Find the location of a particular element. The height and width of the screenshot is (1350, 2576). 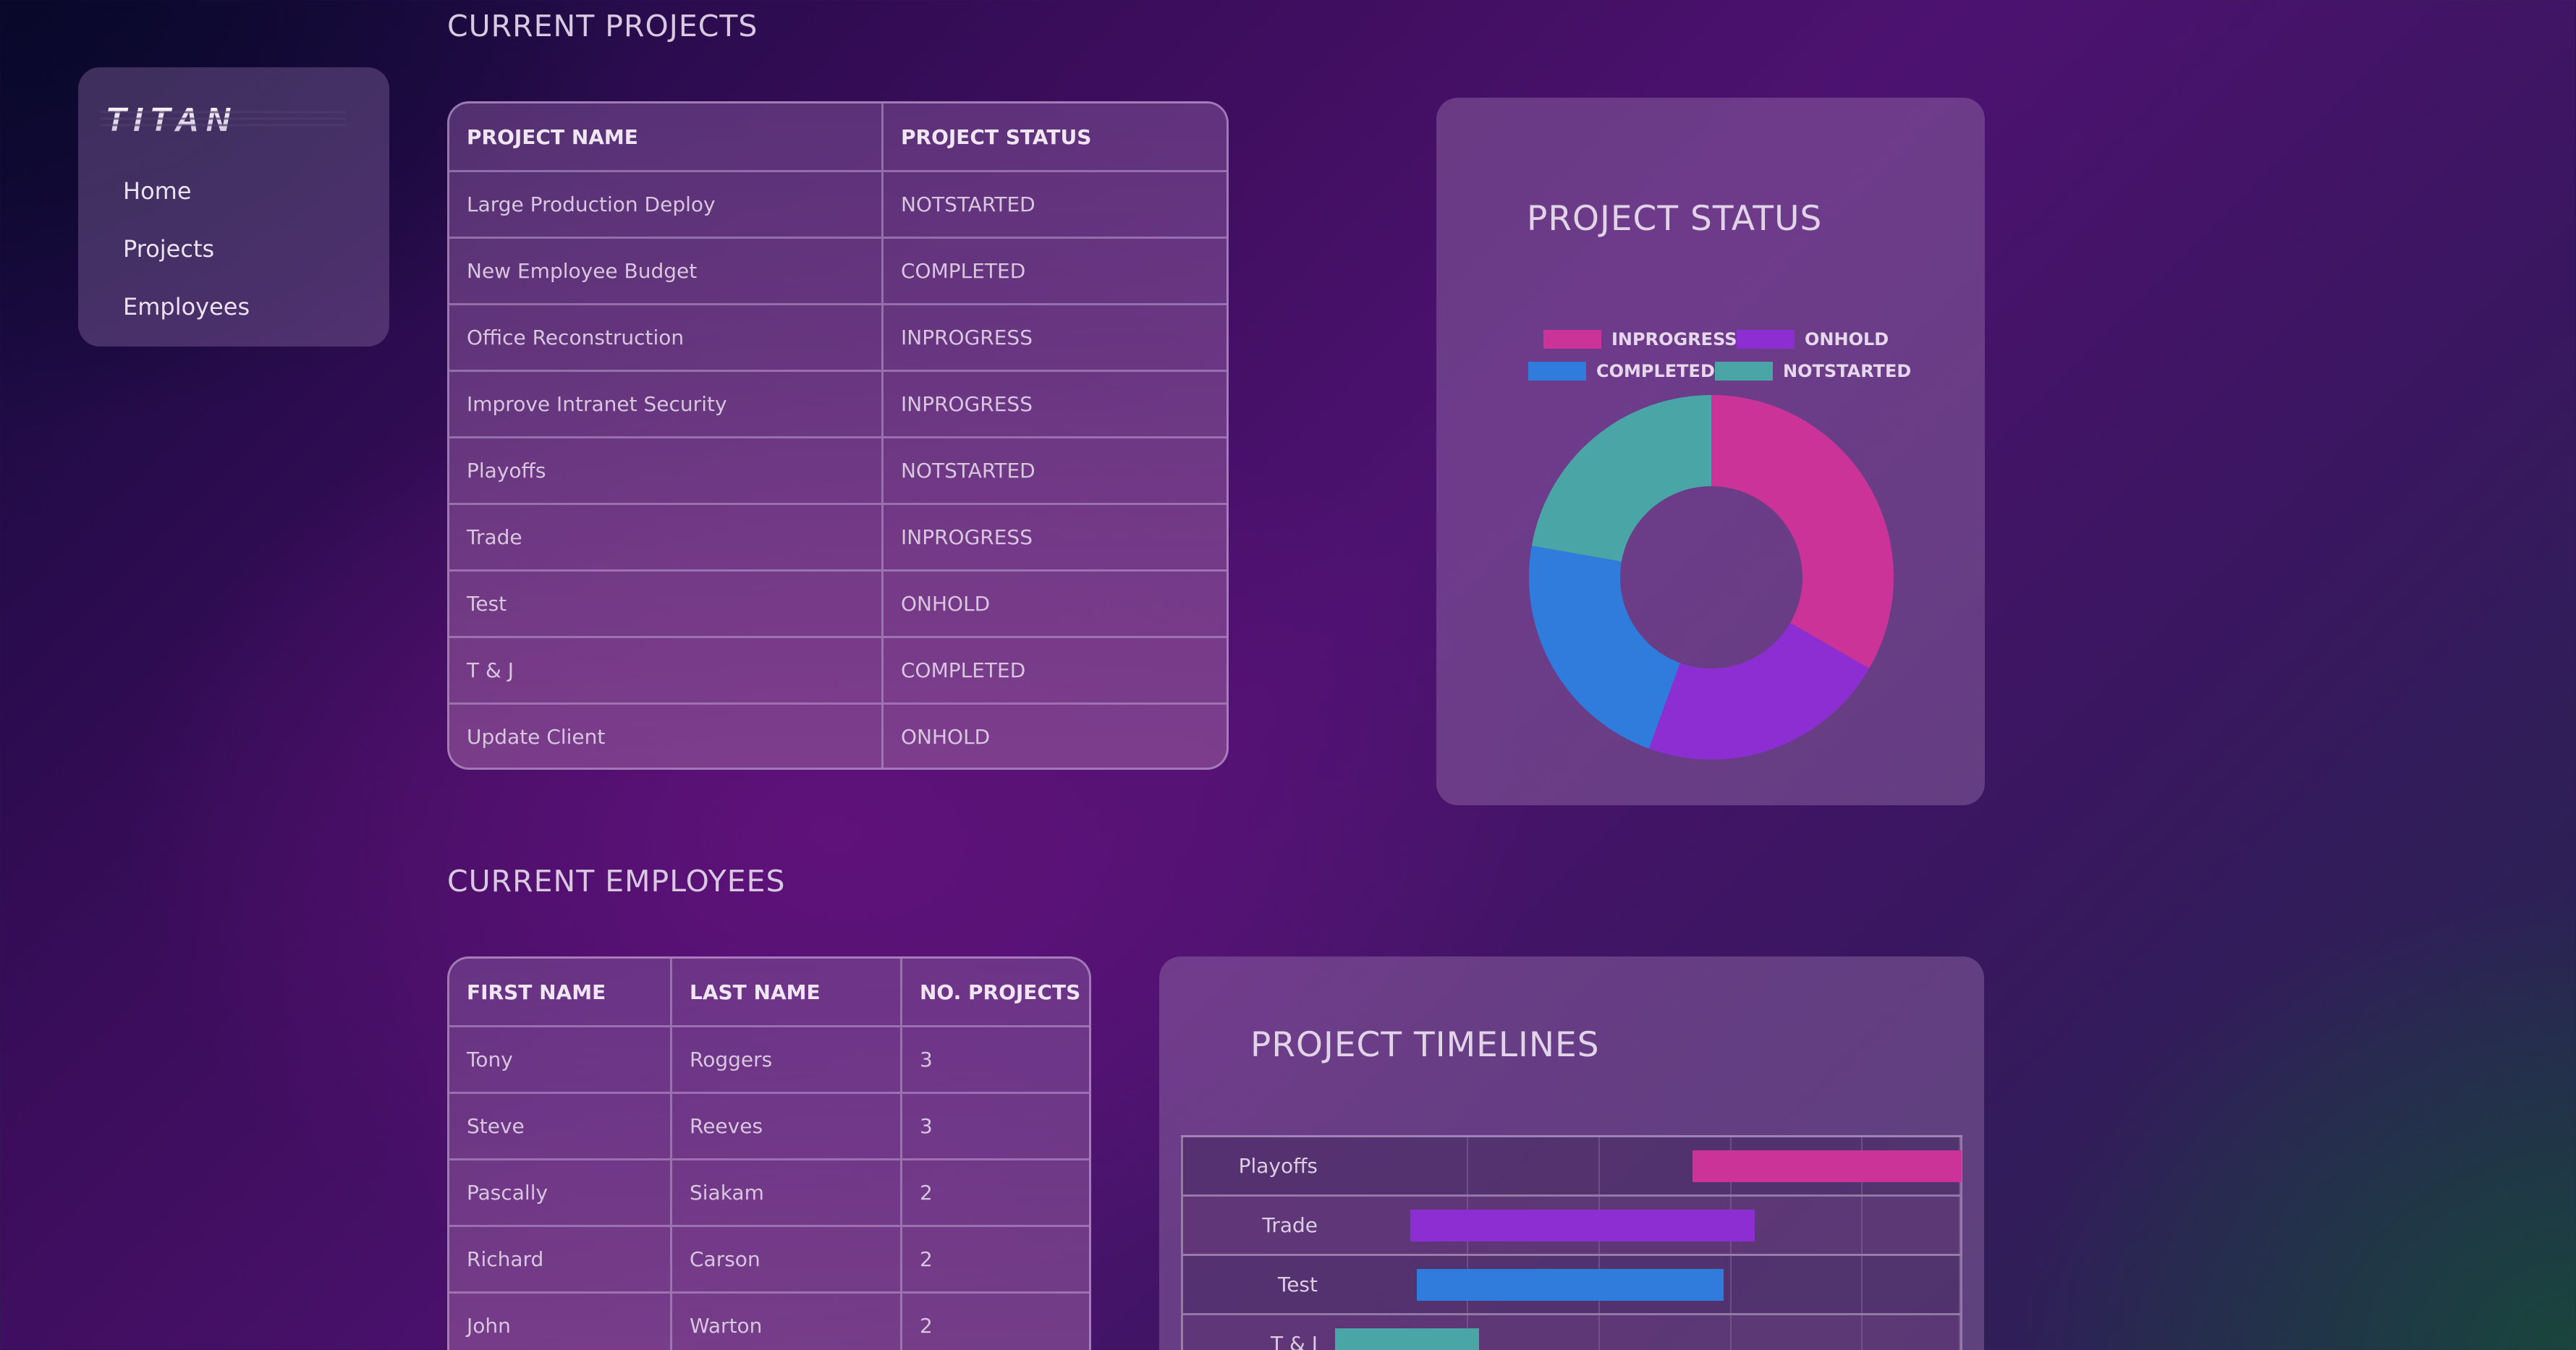

table-row: Large Production Deploy NOTSTARTED is located at coordinates (838, 203).